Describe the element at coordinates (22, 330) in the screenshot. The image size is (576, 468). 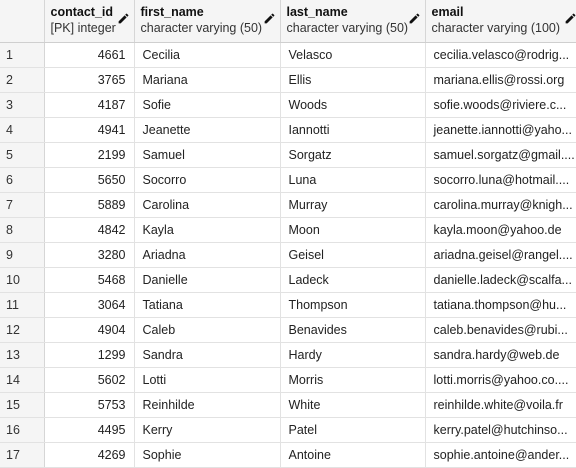
I see `row-number-cell: 12` at that location.